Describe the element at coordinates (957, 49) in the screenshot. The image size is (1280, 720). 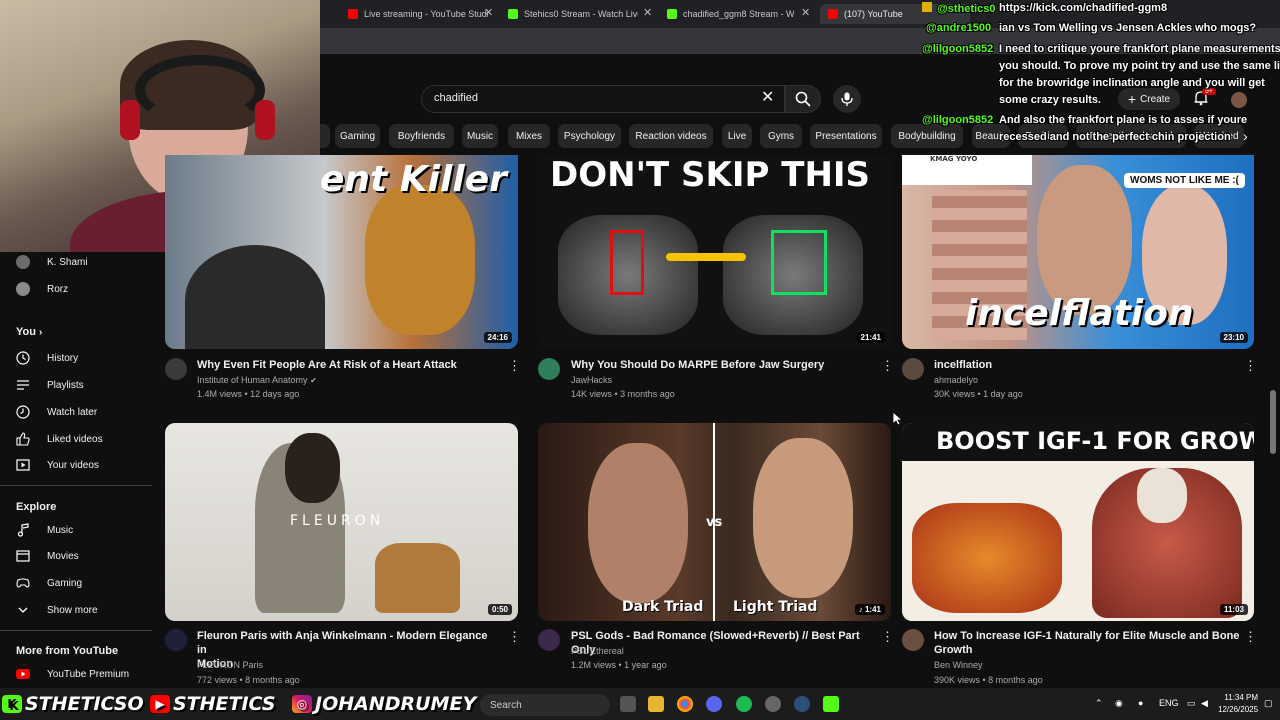
I see `chat-username: @lilgoon5852` at that location.